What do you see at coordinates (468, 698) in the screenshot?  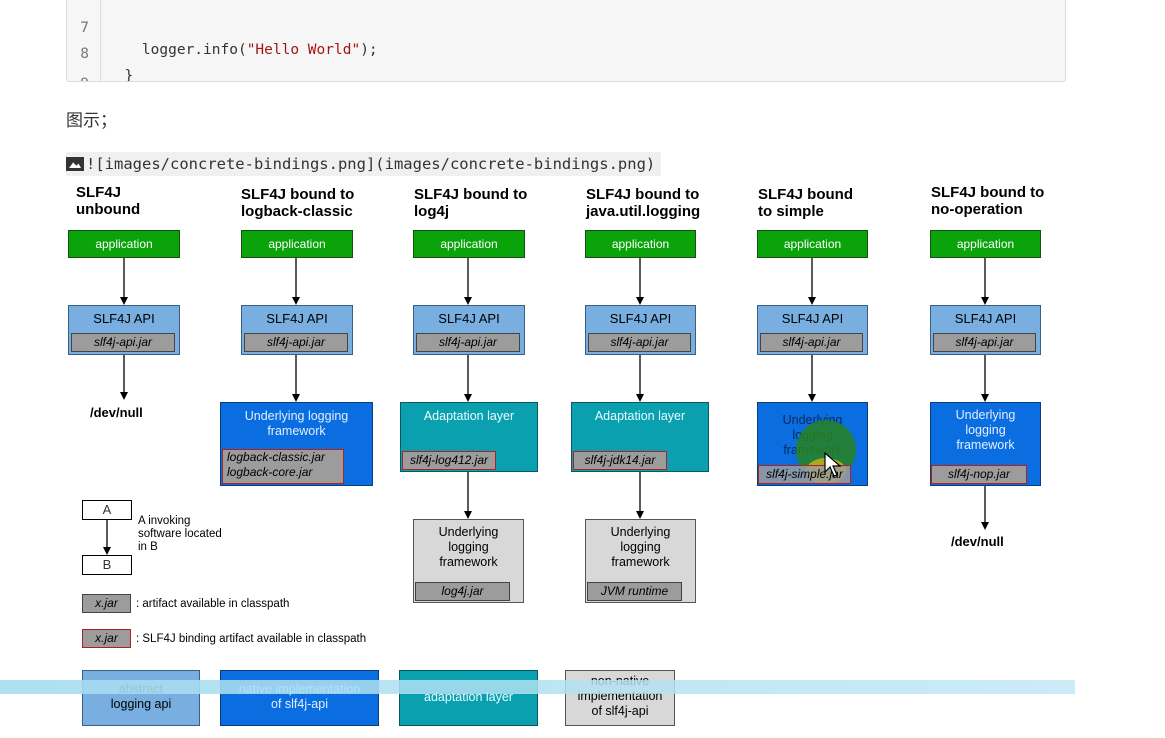 I see `legend-adaptation-layer: adaptation layer` at bounding box center [468, 698].